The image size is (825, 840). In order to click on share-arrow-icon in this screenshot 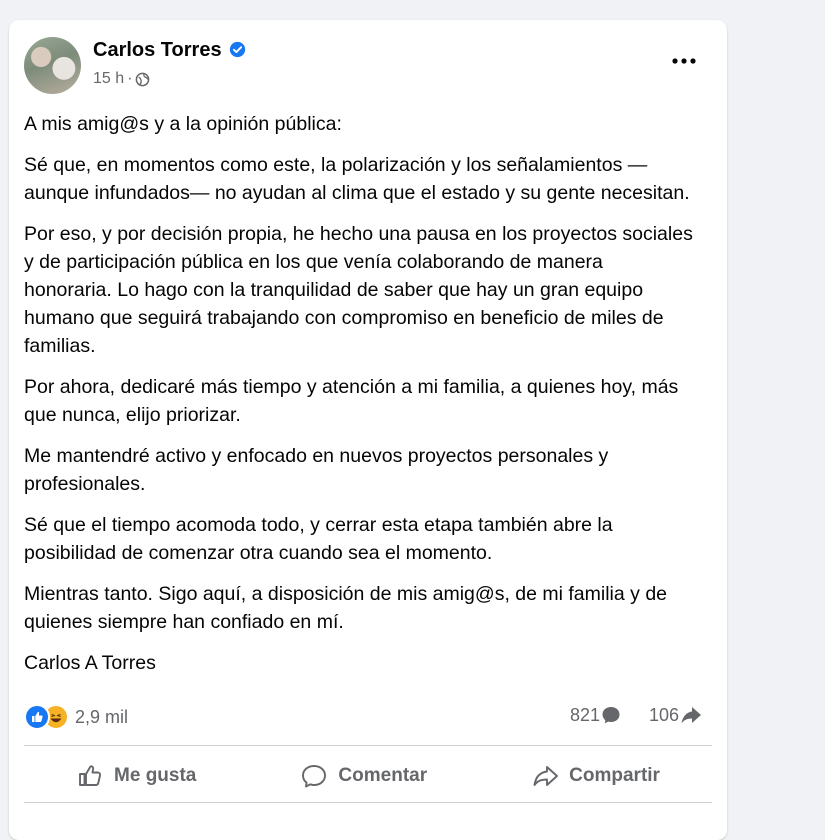, I will do `click(691, 715)`.